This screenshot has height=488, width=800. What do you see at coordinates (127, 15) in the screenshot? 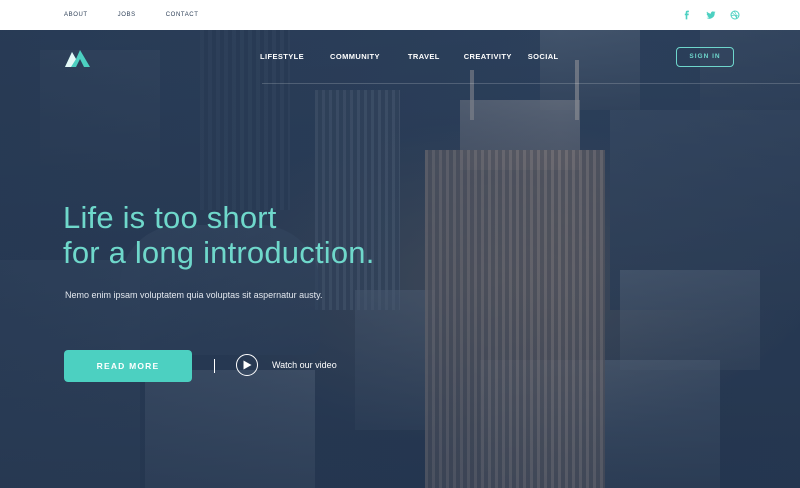
I see `top-link-jobs: JOBS` at bounding box center [127, 15].